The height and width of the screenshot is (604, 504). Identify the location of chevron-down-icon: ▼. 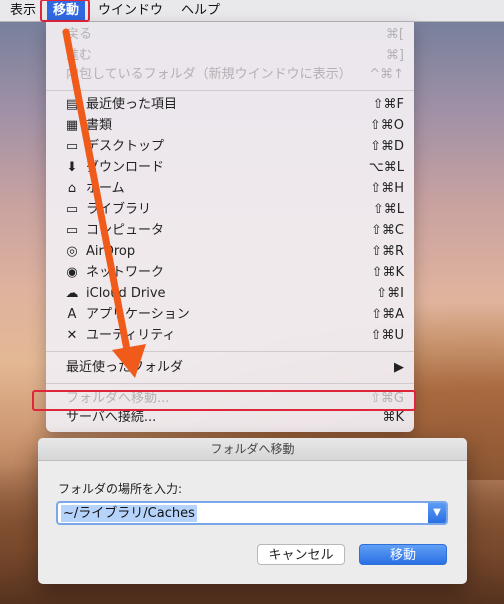
(437, 513).